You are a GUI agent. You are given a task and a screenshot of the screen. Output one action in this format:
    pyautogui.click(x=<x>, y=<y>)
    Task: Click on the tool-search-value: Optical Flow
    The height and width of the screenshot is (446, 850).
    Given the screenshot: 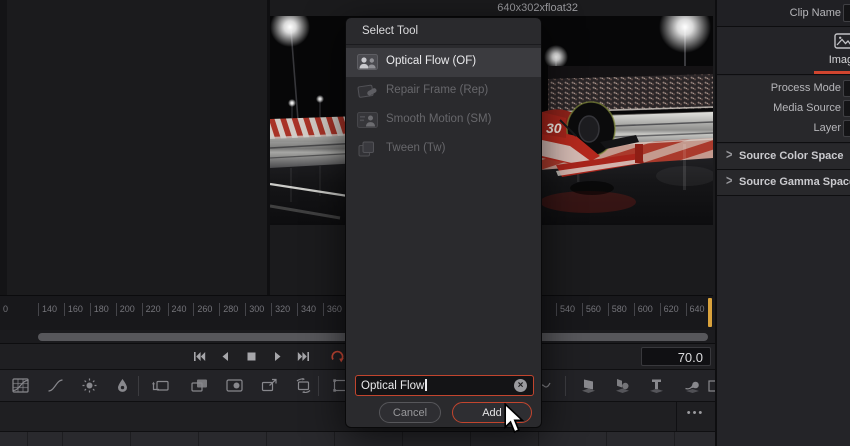 What is the action you would take?
    pyautogui.click(x=393, y=386)
    